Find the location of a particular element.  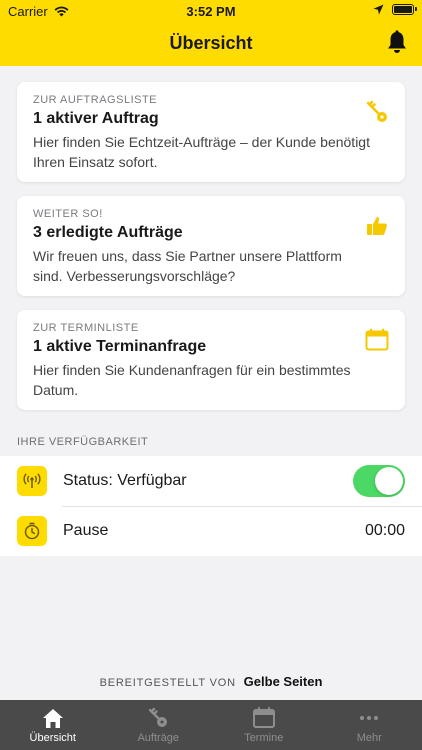

tab-bar: Übersicht Aufträge Termine Mehr is located at coordinates (211, 725).